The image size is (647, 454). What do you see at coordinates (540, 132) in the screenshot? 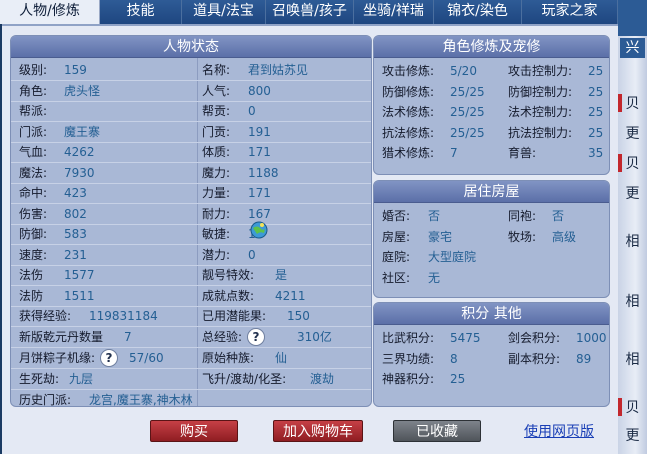
I see `info-label: 抗法控制力:` at bounding box center [540, 132].